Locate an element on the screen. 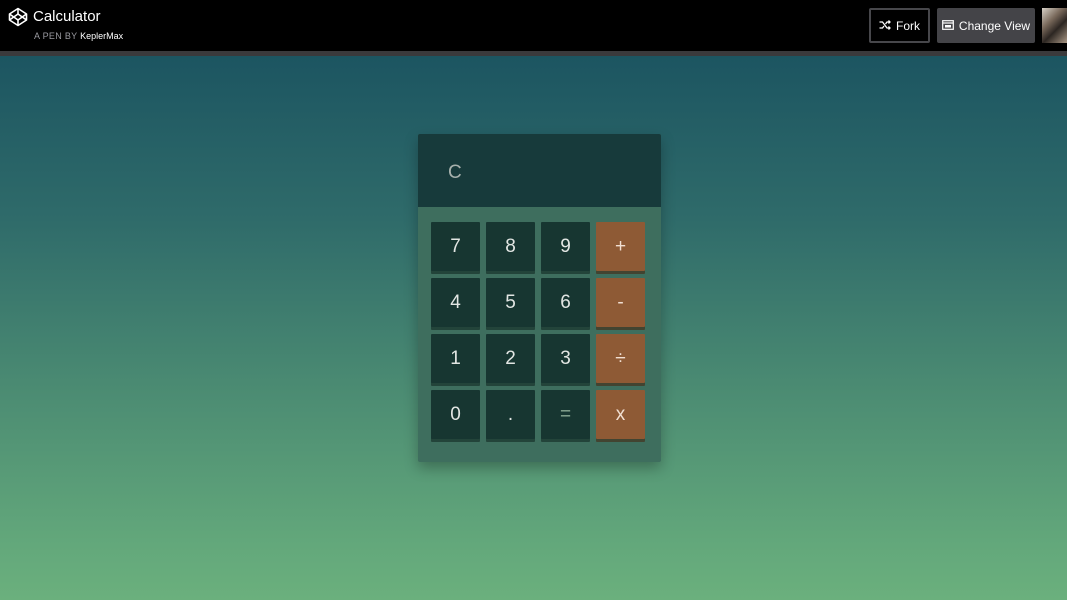 This screenshot has height=600, width=1067. key-decimal-button: . is located at coordinates (510, 414).